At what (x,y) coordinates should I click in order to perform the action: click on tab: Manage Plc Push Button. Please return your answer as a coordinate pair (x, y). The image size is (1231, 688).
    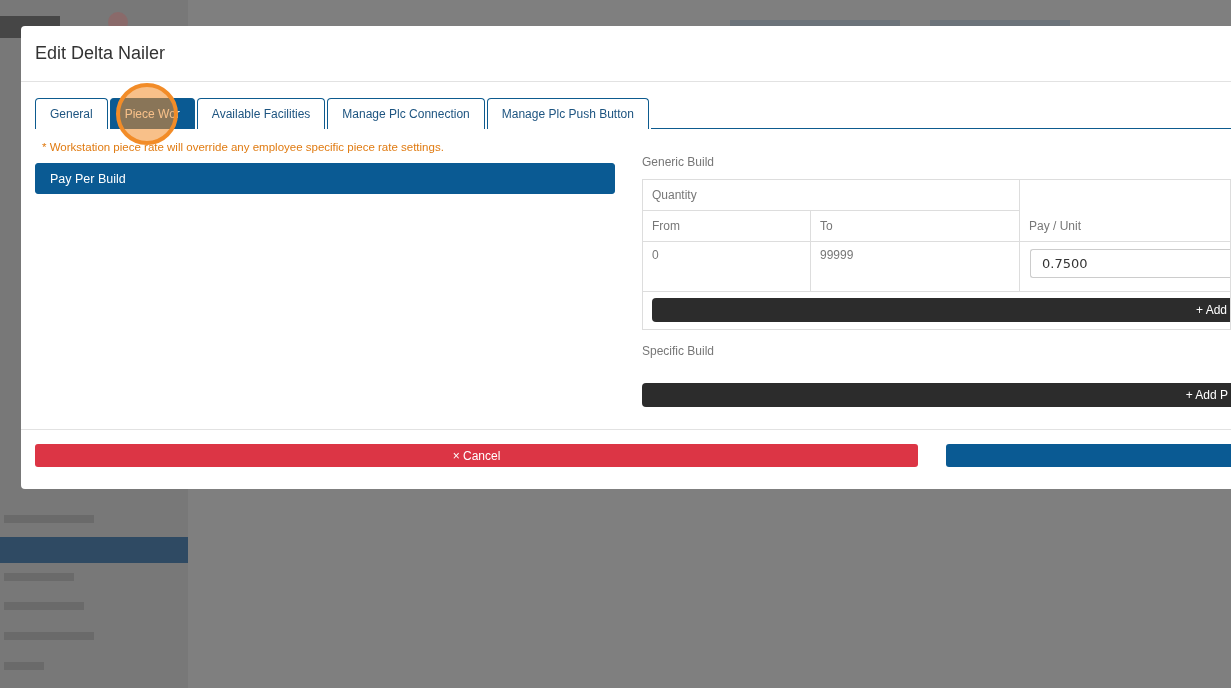
    Looking at the image, I should click on (567, 113).